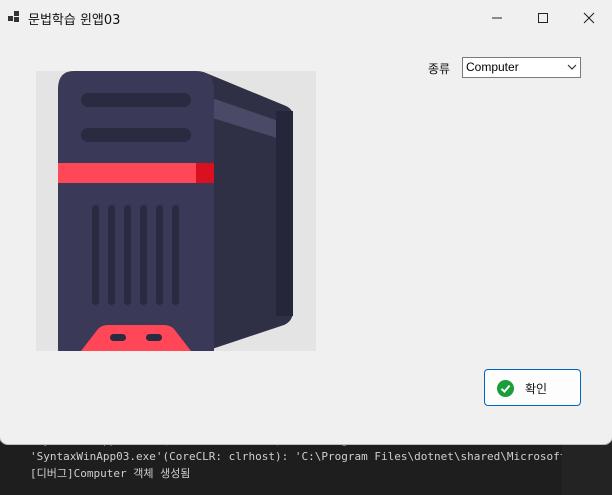  Describe the element at coordinates (505, 388) in the screenshot. I see `check-circle-icon` at that location.